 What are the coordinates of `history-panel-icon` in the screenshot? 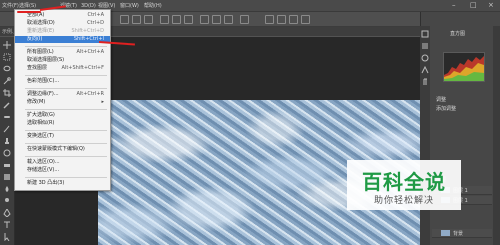 It's located at (425, 34).